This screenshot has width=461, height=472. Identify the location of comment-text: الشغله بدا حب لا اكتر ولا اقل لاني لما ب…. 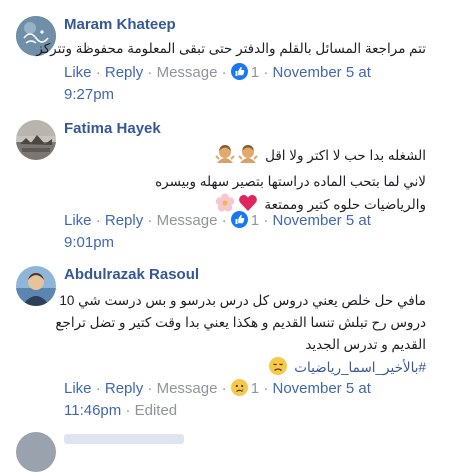
(245, 182).